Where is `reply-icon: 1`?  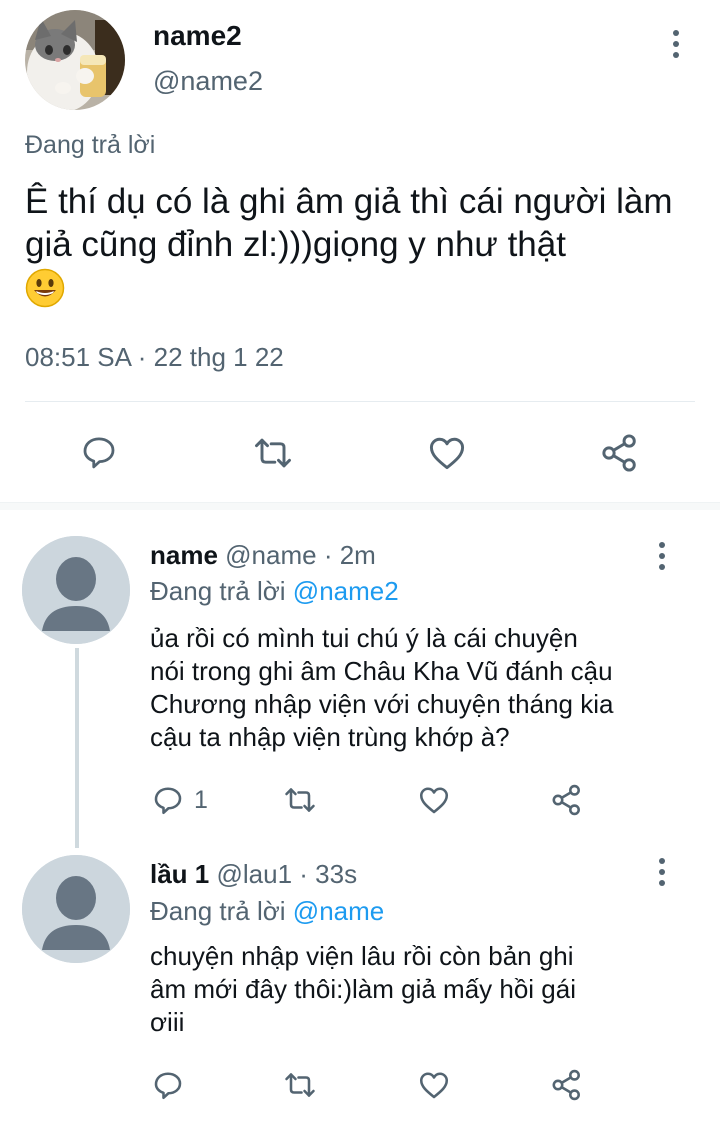 reply-icon: 1 is located at coordinates (179, 800).